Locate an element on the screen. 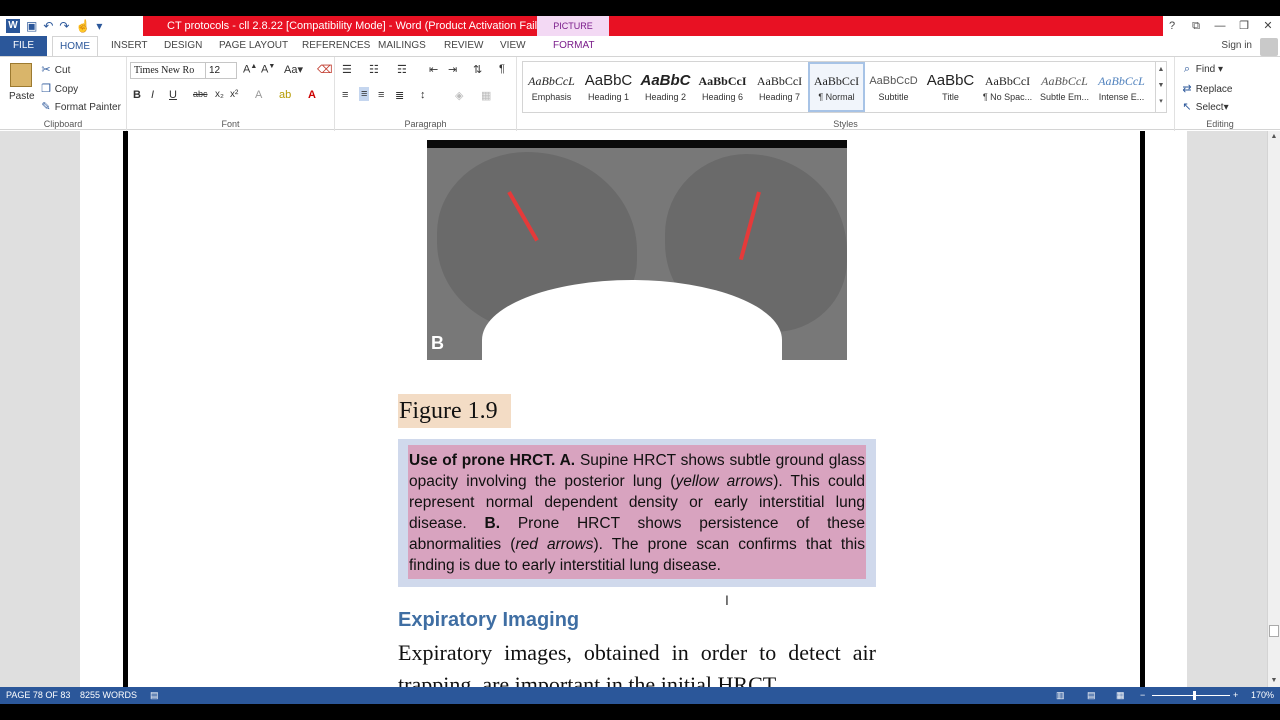  highlight-icon: ab is located at coordinates (285, 95).